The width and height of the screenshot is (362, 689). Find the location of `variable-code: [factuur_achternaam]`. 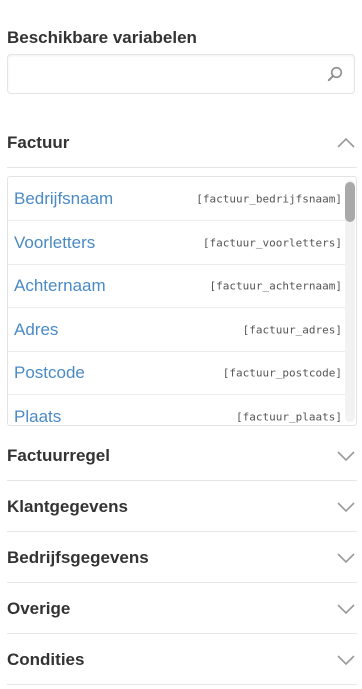

variable-code: [factuur_achternaam] is located at coordinates (275, 285).